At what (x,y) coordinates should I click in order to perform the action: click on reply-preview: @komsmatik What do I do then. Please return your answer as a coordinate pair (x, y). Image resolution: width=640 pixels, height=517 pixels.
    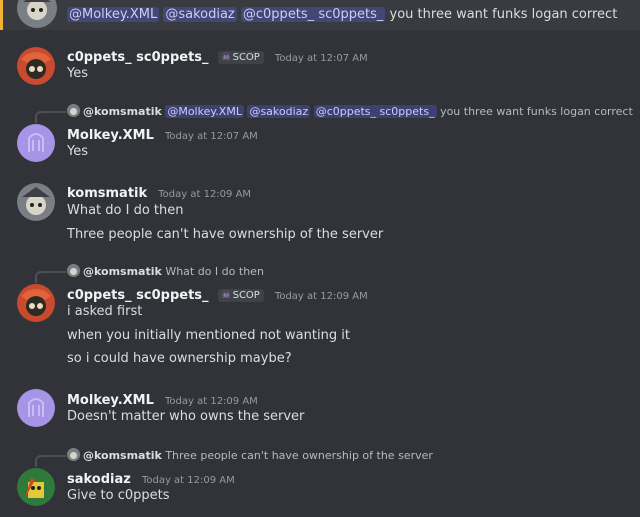
    Looking at the image, I should click on (165, 271).